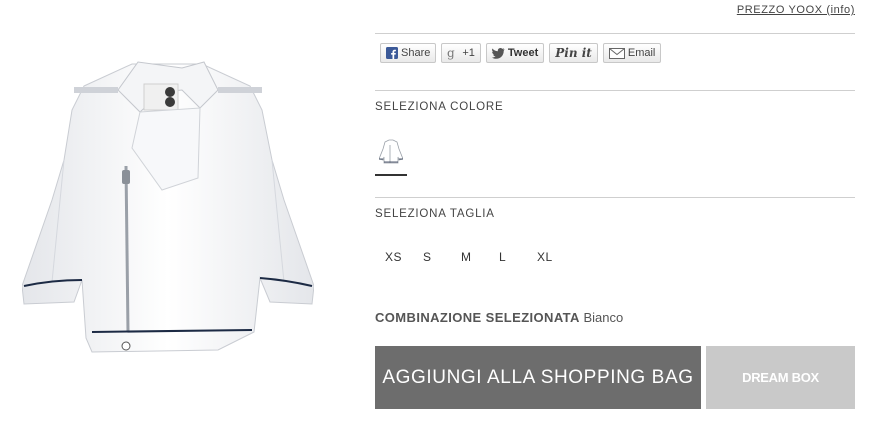 The width and height of the screenshot is (876, 429). I want to click on size-option-m: M, so click(480, 257).